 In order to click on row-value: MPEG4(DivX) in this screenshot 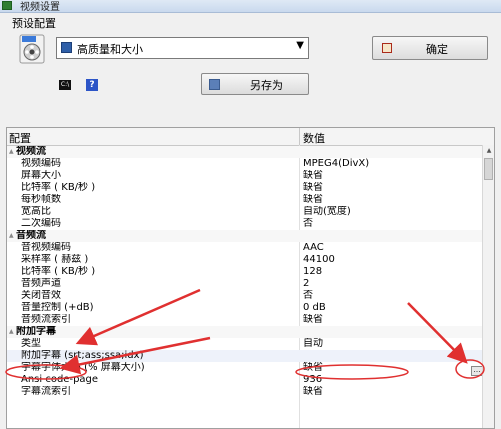, I will do `click(336, 164)`.